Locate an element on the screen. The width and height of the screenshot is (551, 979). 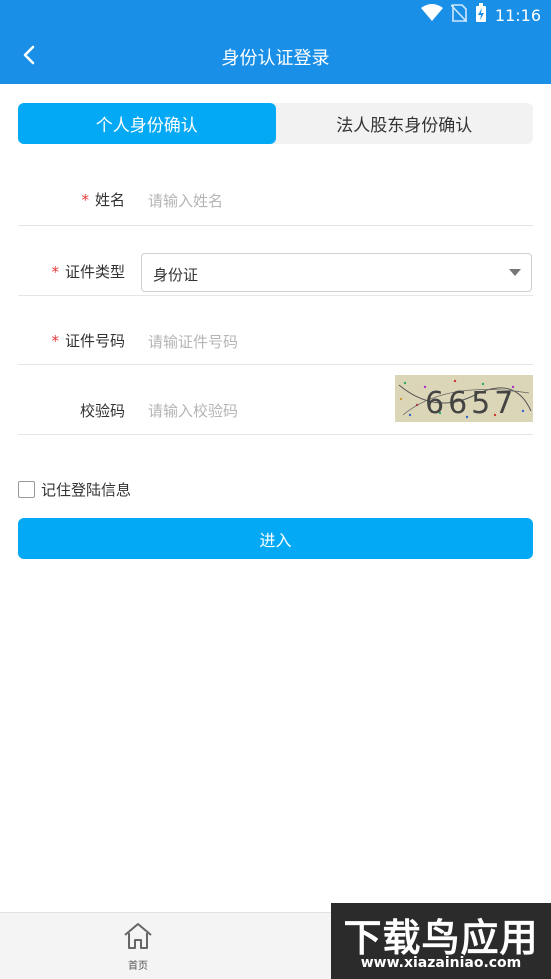
app-bar: 身份认证登录 is located at coordinates (275, 57).